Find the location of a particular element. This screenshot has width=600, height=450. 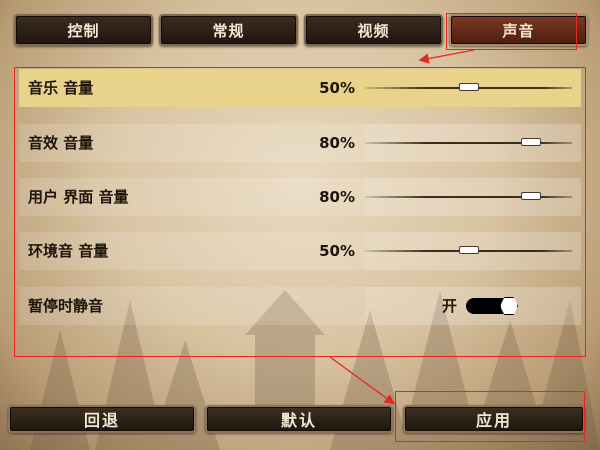

ambient-volume-label: 环境音 音量 is located at coordinates (68, 251).